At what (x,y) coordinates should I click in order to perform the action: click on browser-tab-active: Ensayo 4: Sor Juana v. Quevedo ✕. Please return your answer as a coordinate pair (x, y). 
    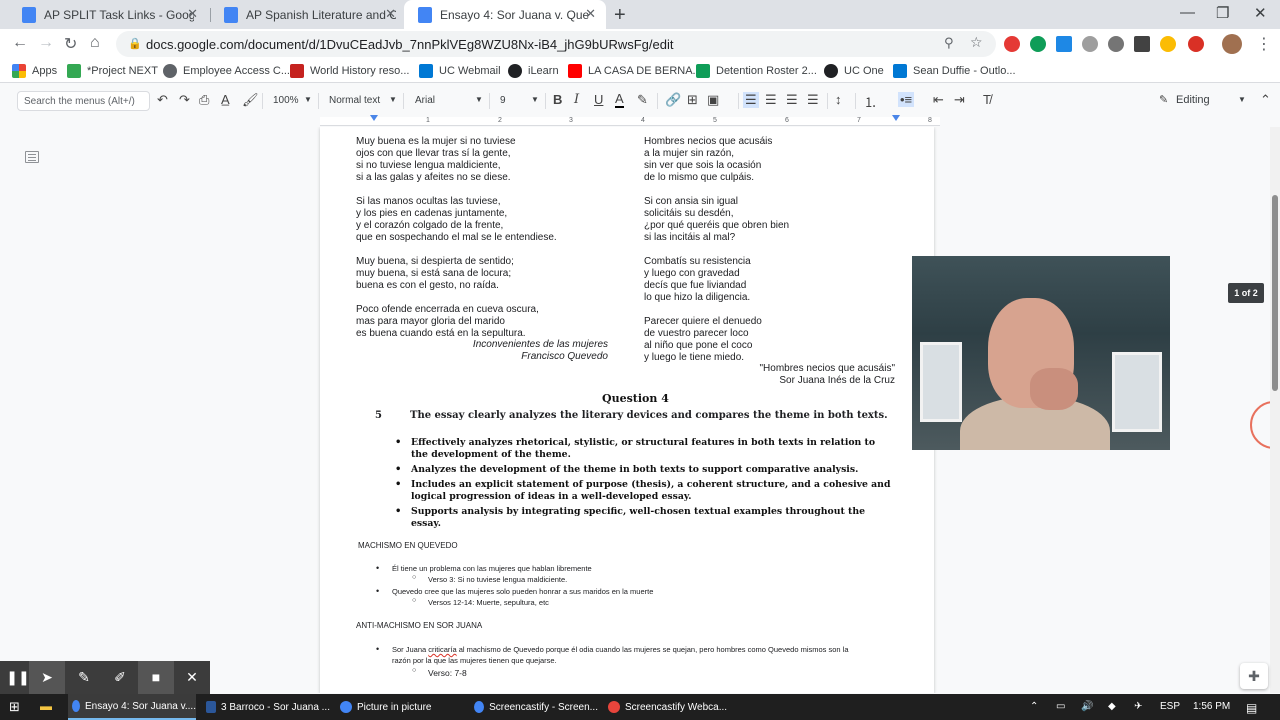
    Looking at the image, I should click on (505, 14).